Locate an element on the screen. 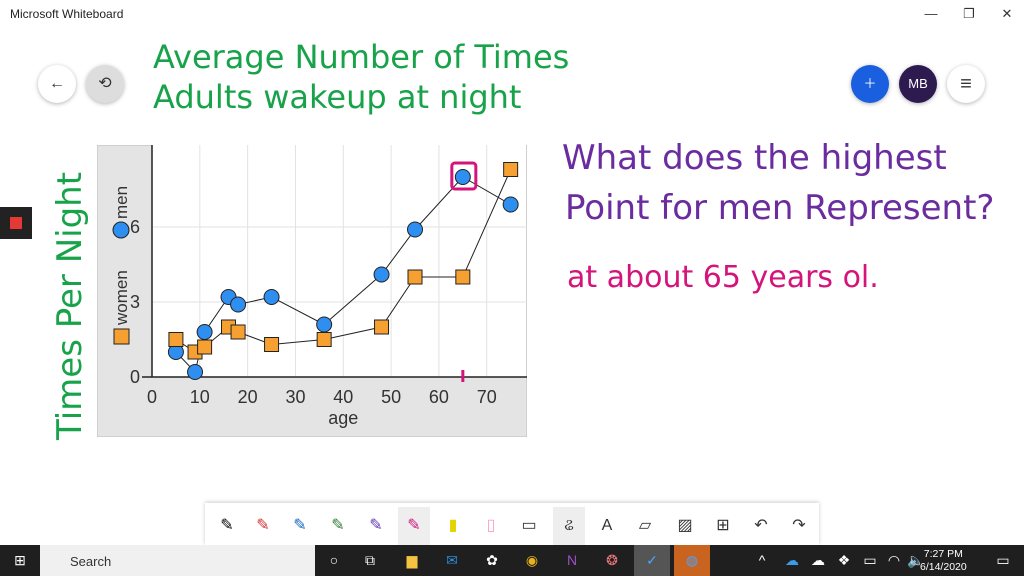 Image resolution: width=1024 pixels, height=576 pixels. sticky-note-icon: ▱ is located at coordinates (645, 526).